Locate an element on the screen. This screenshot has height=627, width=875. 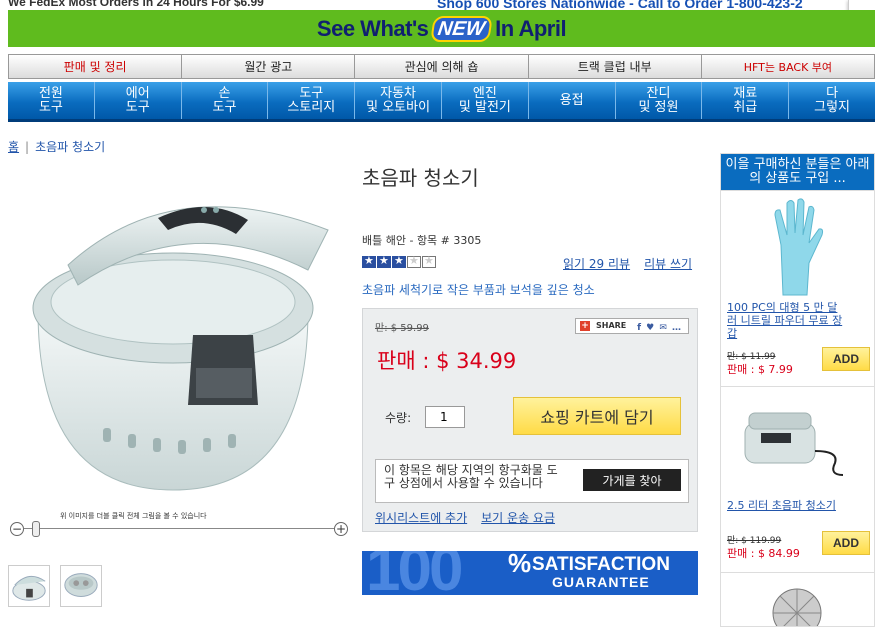
zoom-slider: − + is located at coordinates (179, 529).